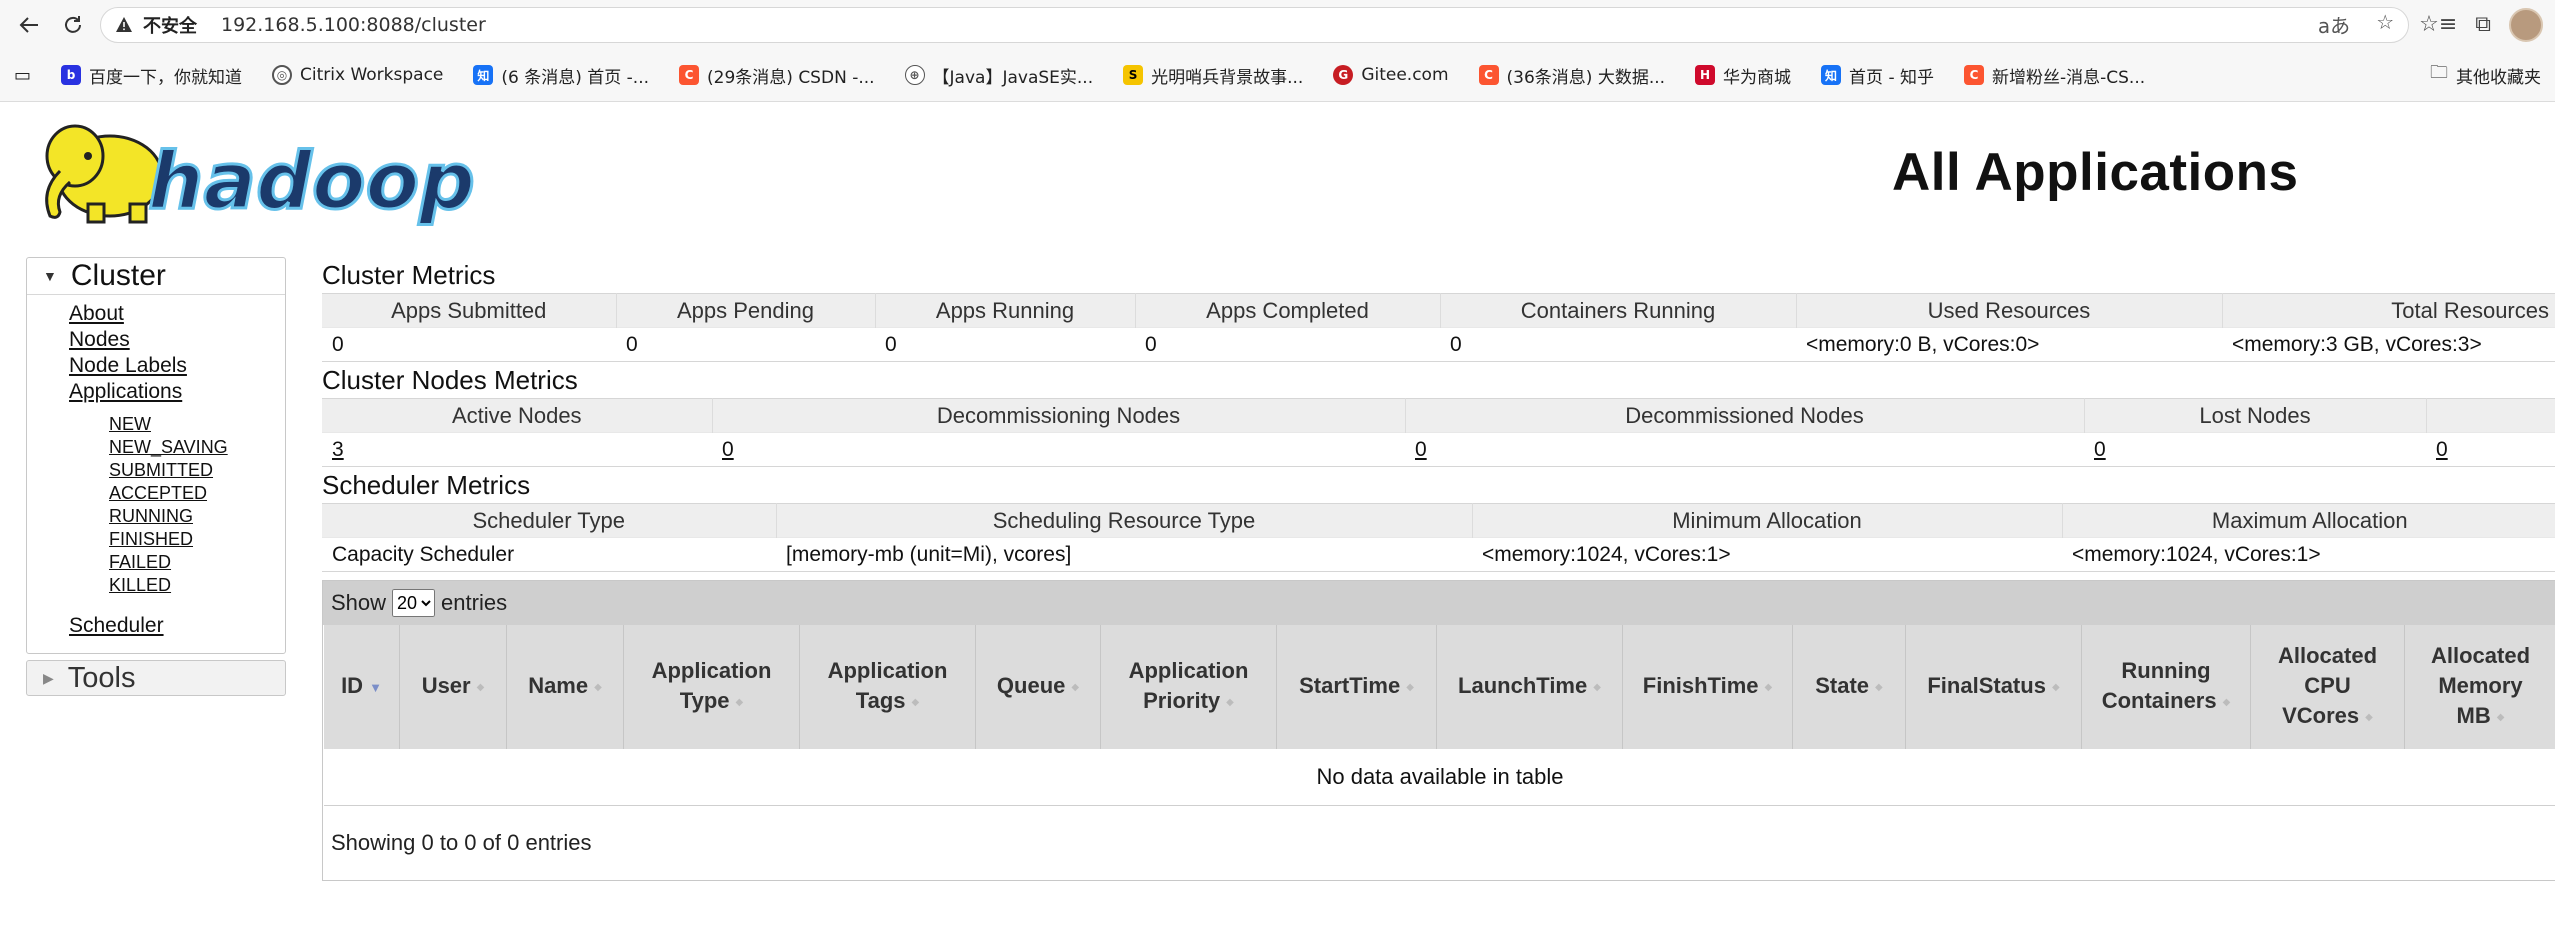  What do you see at coordinates (156, 678) in the screenshot?
I see `tools-panel-header: ▶ Tools` at bounding box center [156, 678].